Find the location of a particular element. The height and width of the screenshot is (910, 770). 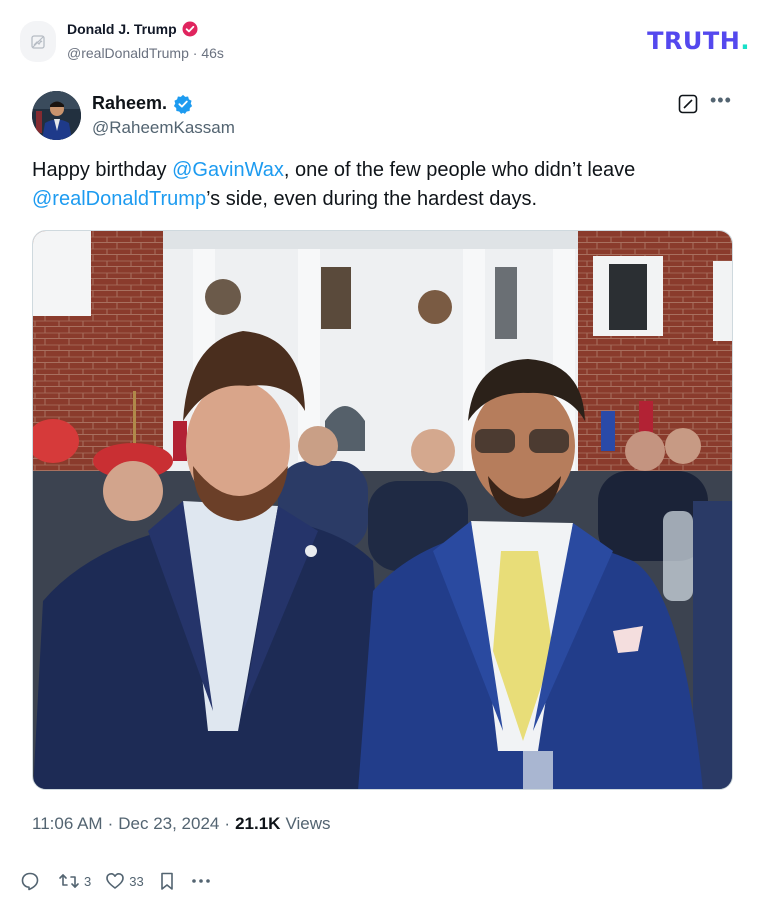

author-handle: @realDonaldTrump is located at coordinates (128, 53).